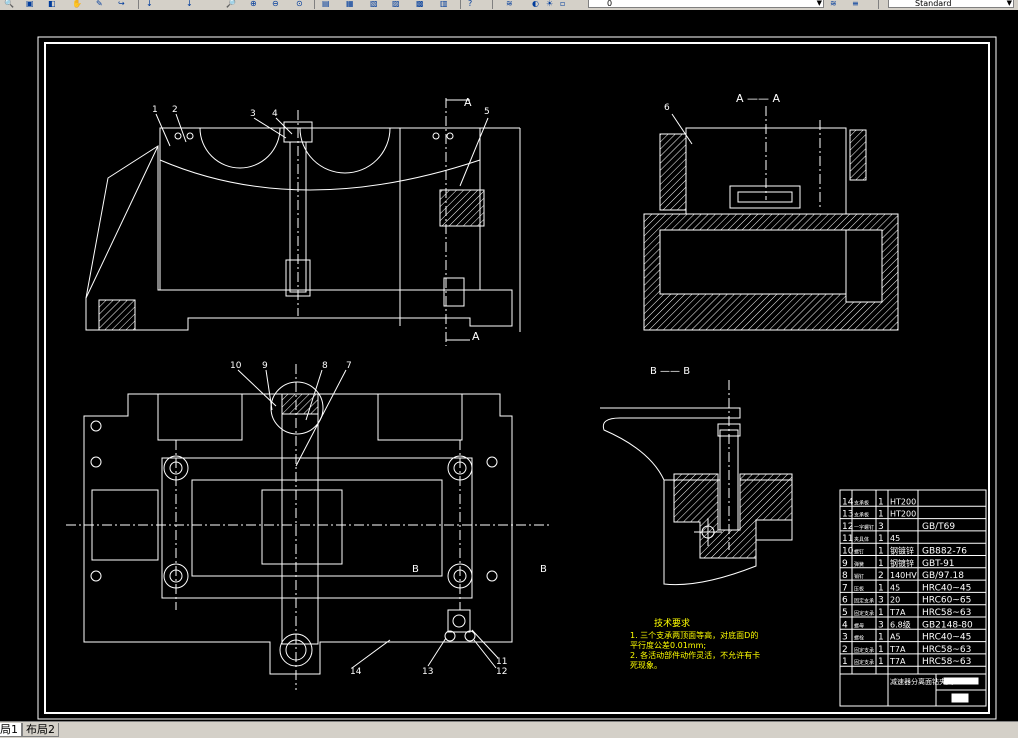  Describe the element at coordinates (722, 102) in the screenshot. I see `section-a-labels: A —— A 6` at that location.